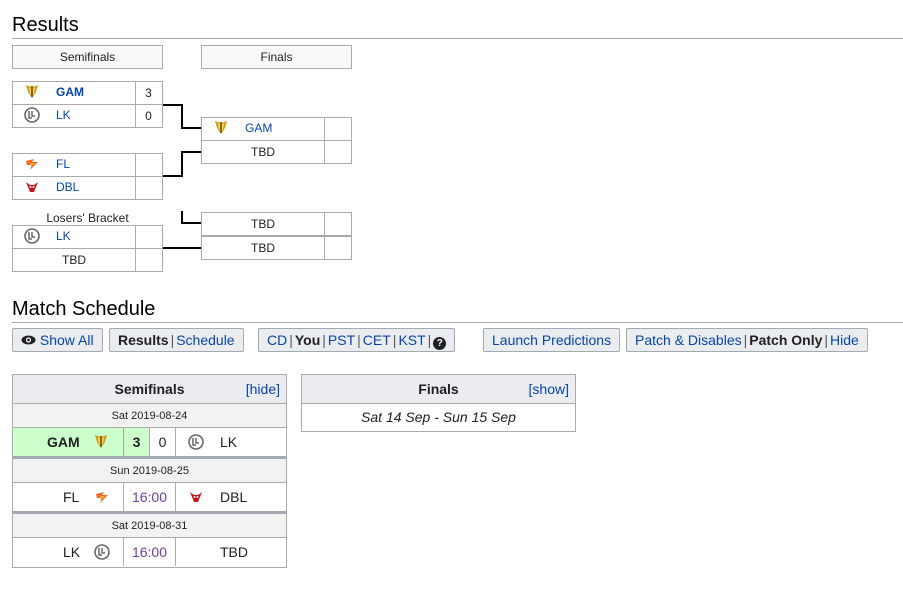 This screenshot has width=903, height=589. I want to click on tz-cd: CD, so click(277, 340).